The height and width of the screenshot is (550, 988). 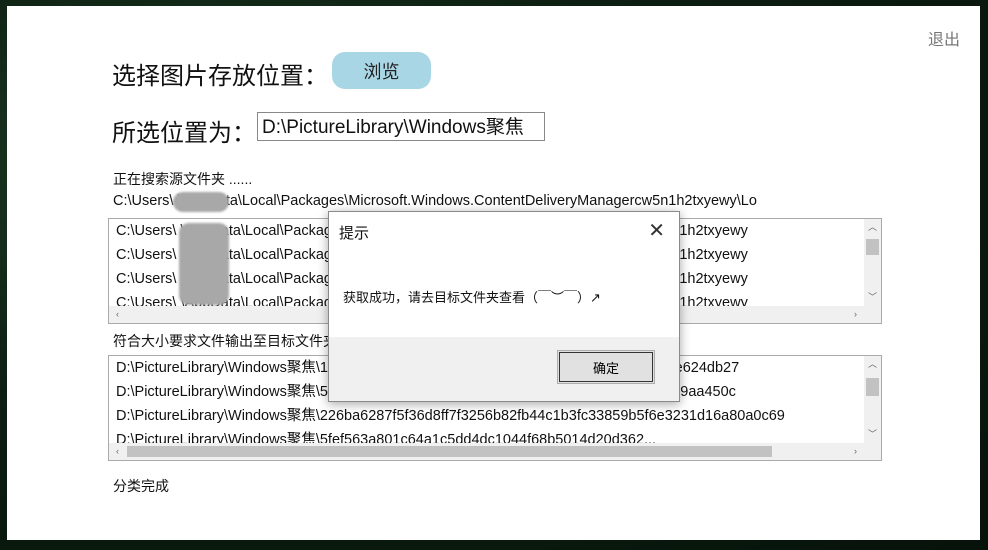 I want to click on output-label: 符合大小要求文件输出至目标文件夹：, so click(x=232, y=341).